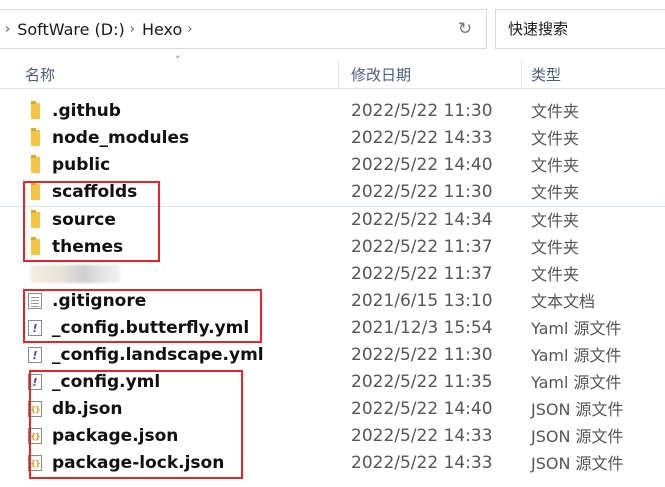 The height and width of the screenshot is (487, 665). I want to click on file-name: _config.butterfly.yml, so click(151, 328).